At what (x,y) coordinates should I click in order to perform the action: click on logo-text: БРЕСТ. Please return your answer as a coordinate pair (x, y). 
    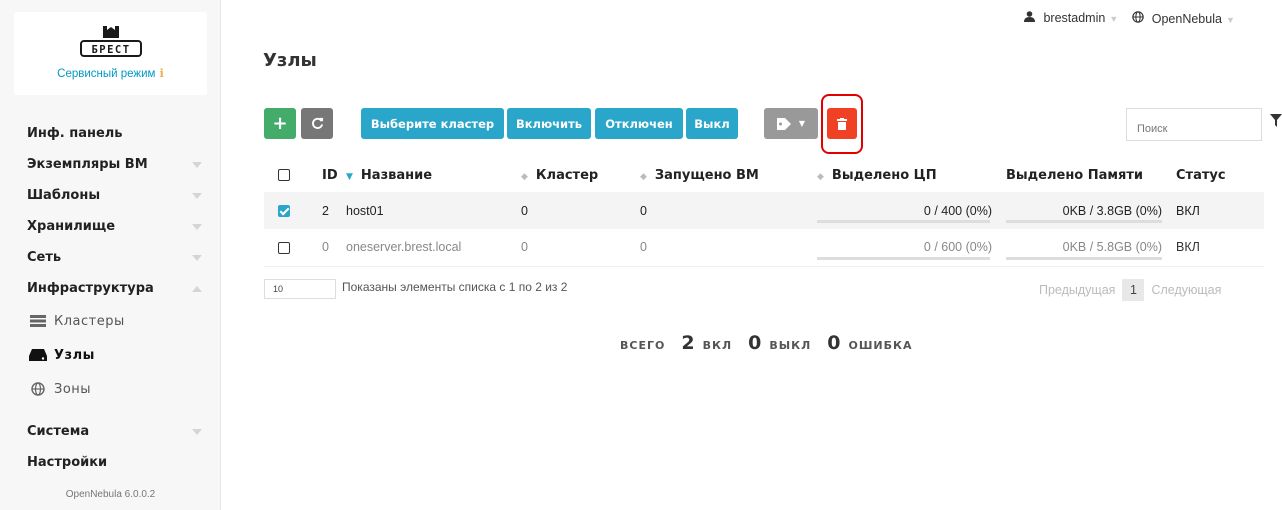
    Looking at the image, I should click on (110, 50).